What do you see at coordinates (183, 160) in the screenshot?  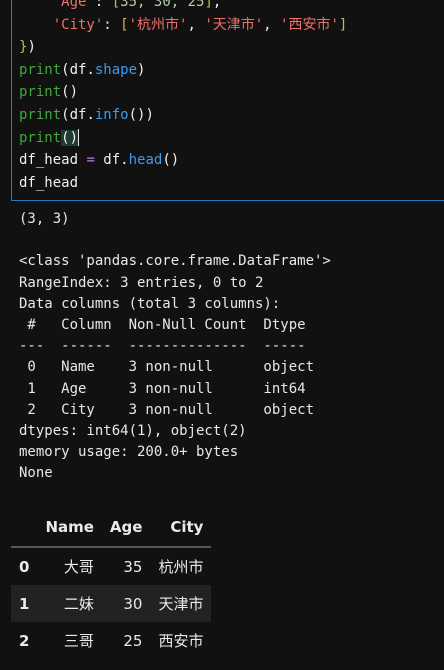 I see `code-line: df_head = df.head()` at bounding box center [183, 160].